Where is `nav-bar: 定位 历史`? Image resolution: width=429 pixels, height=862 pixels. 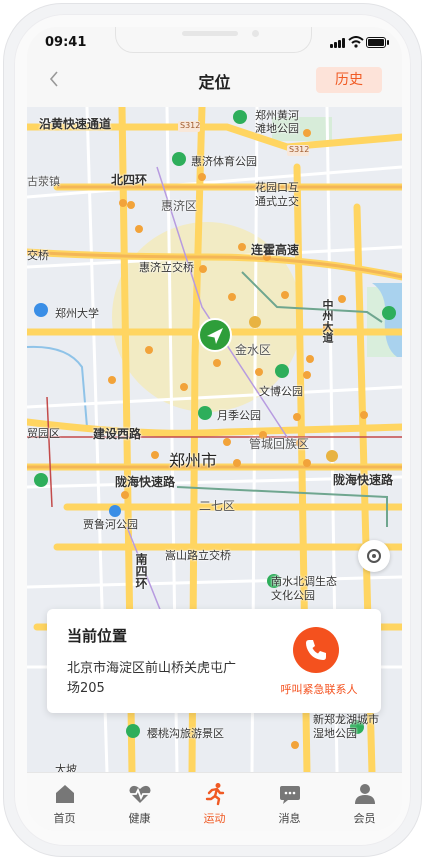 nav-bar: 定位 历史 is located at coordinates (214, 81).